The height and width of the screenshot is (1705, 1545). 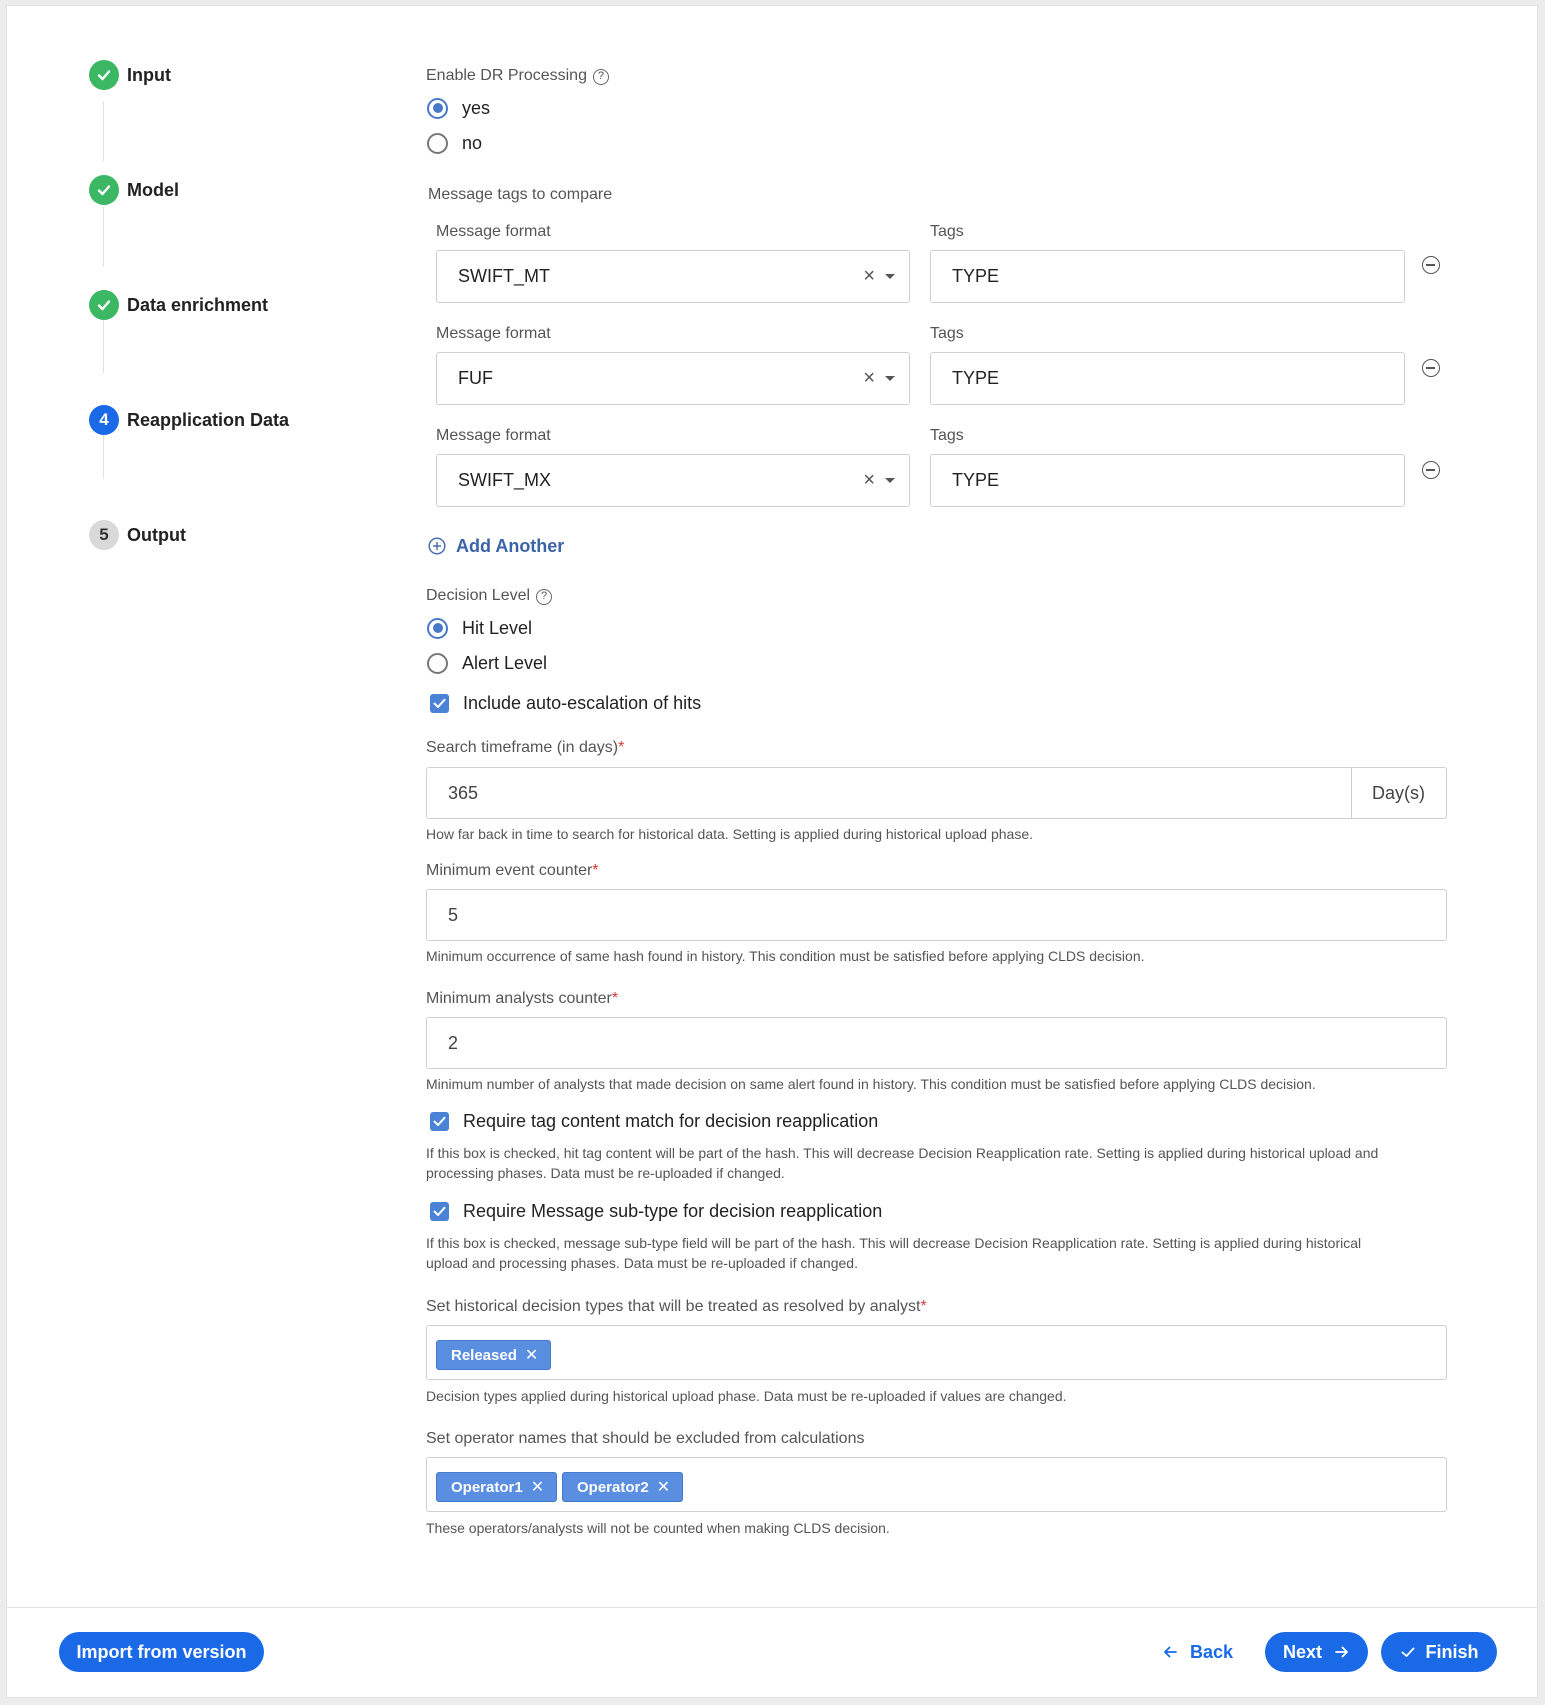 I want to click on step-label: Input, so click(x=149, y=74).